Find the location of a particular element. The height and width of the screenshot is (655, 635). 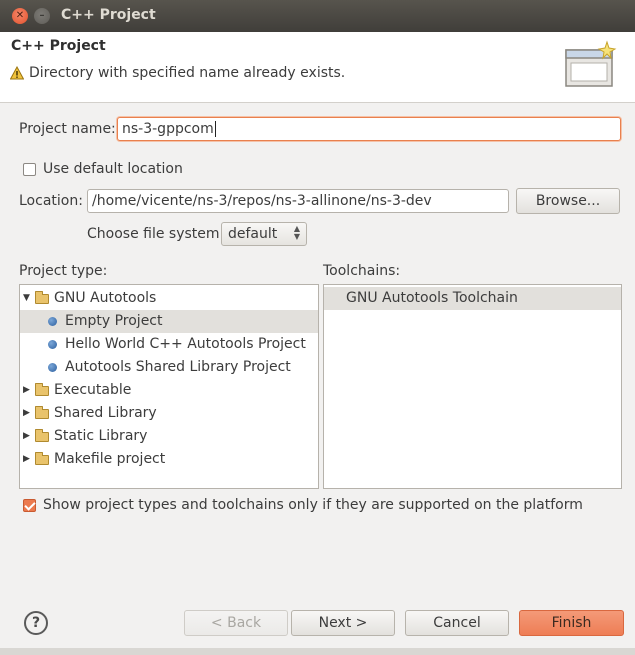

use-default-location-label: Use default location is located at coordinates (113, 169).